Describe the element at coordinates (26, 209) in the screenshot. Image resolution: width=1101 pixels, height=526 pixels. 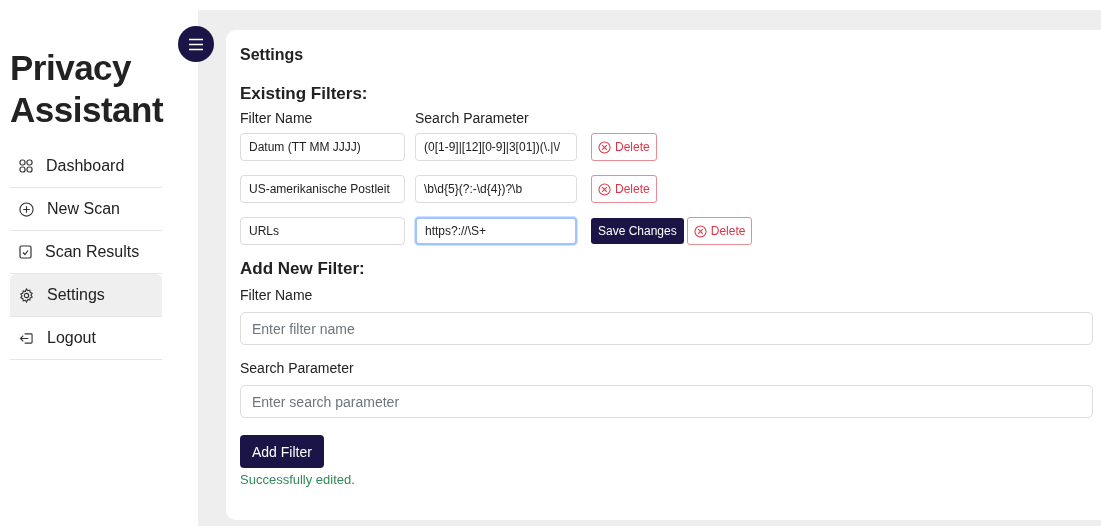
I see `plus-circle-icon` at that location.